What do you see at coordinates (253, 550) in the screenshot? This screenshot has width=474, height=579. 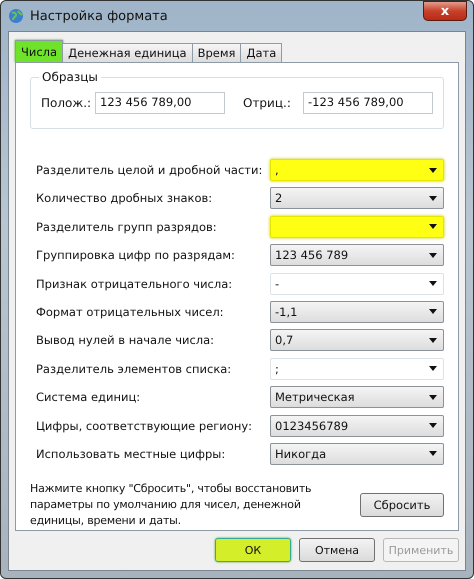 I see `dialog-button: ОК` at bounding box center [253, 550].